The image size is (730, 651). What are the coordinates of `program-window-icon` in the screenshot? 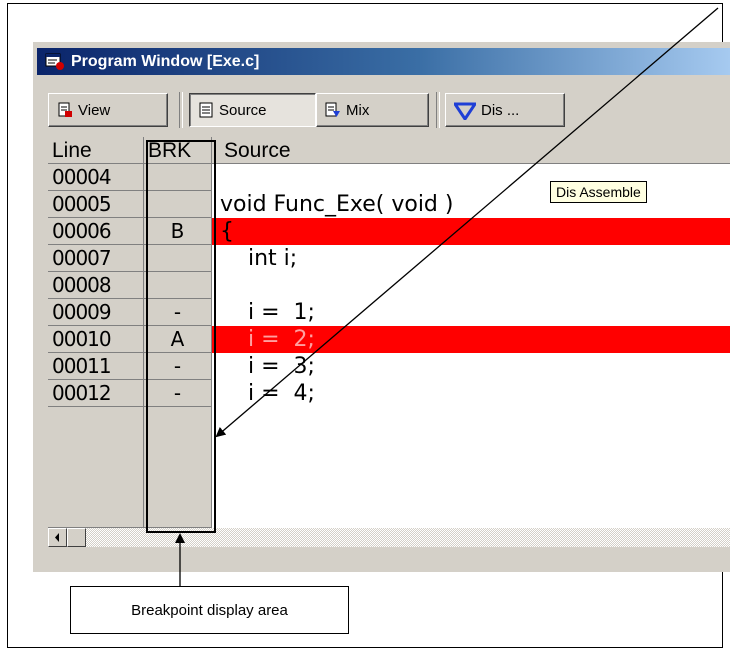 It's located at (55, 62).